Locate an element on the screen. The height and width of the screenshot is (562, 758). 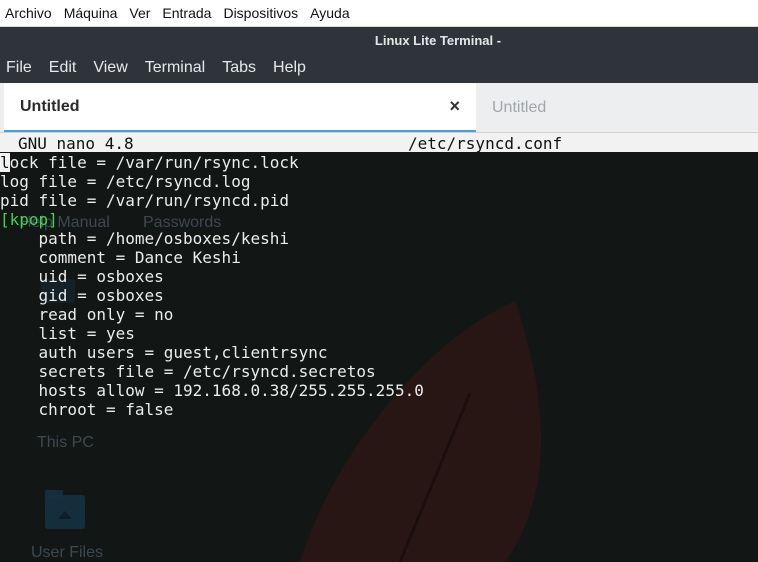
editor-line: chroot = false is located at coordinates (87, 409).